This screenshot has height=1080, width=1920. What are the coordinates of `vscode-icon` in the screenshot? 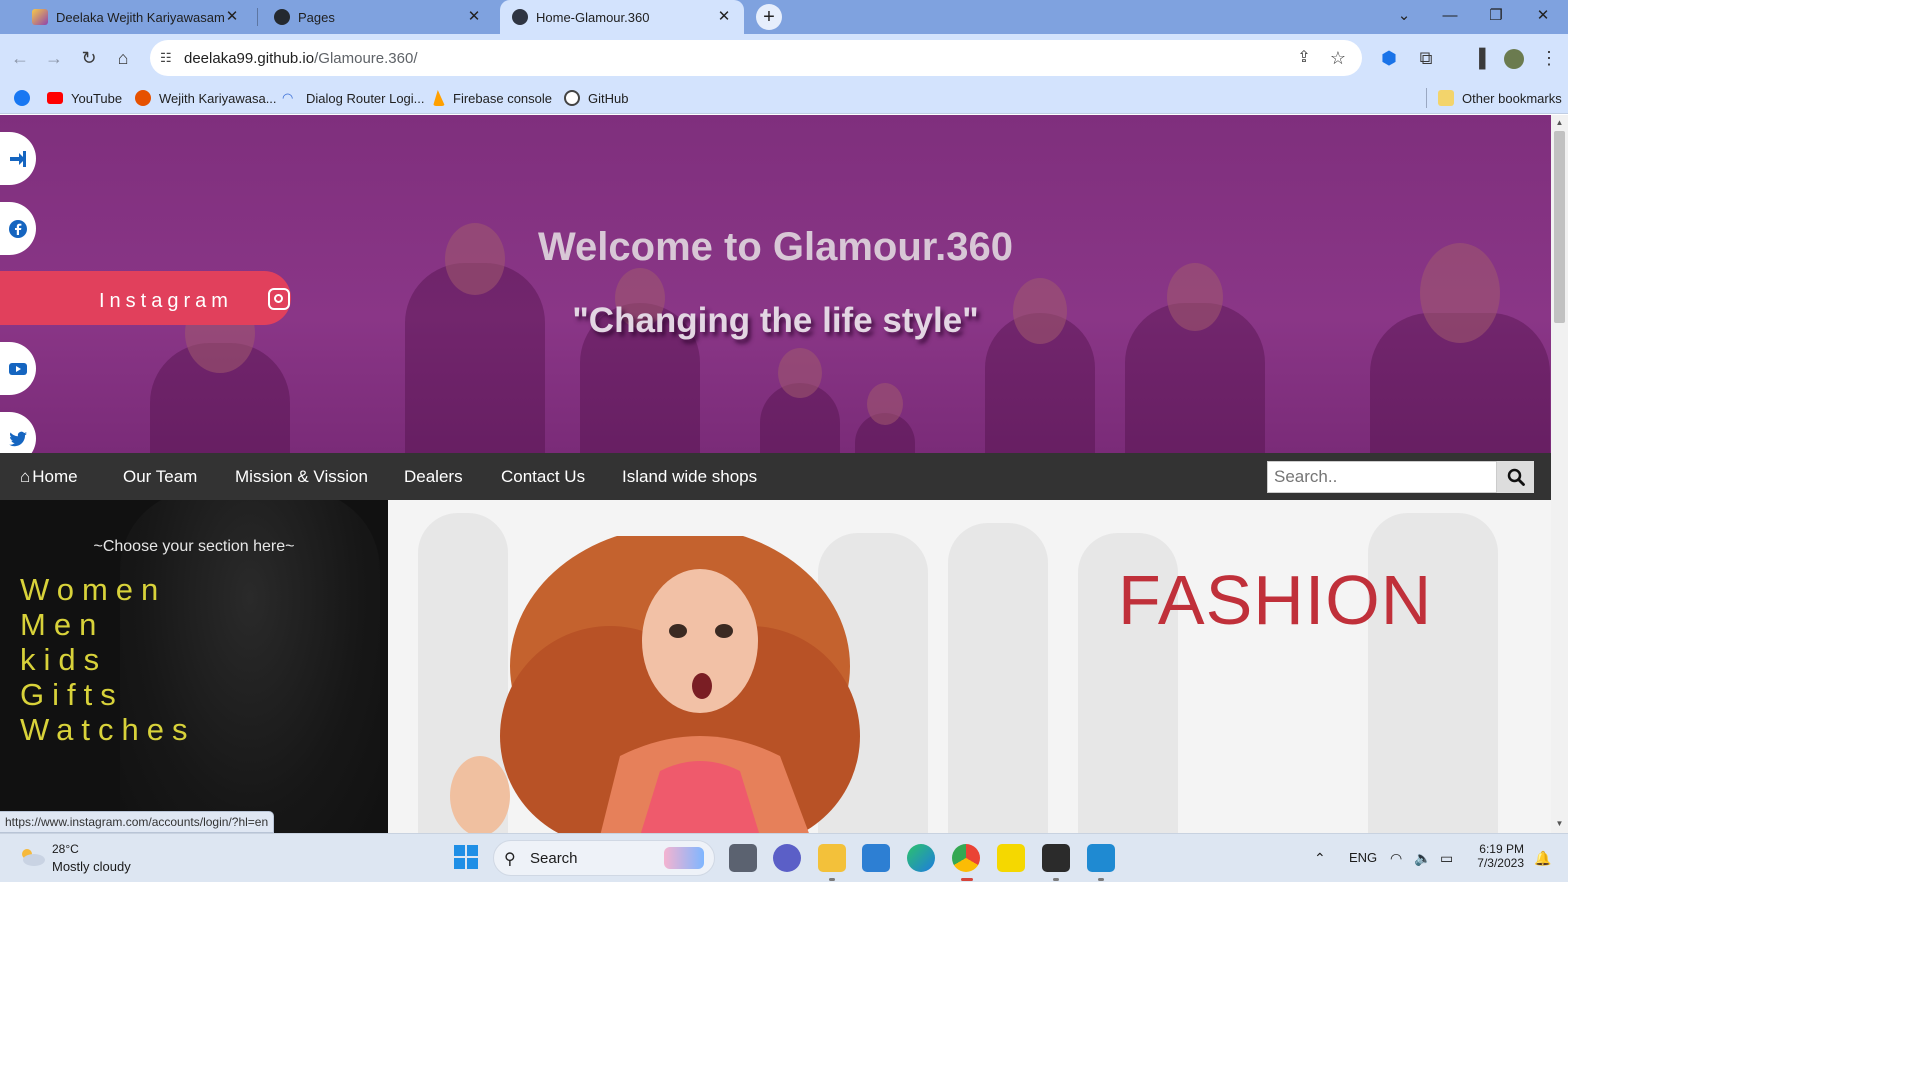 It's located at (1101, 858).